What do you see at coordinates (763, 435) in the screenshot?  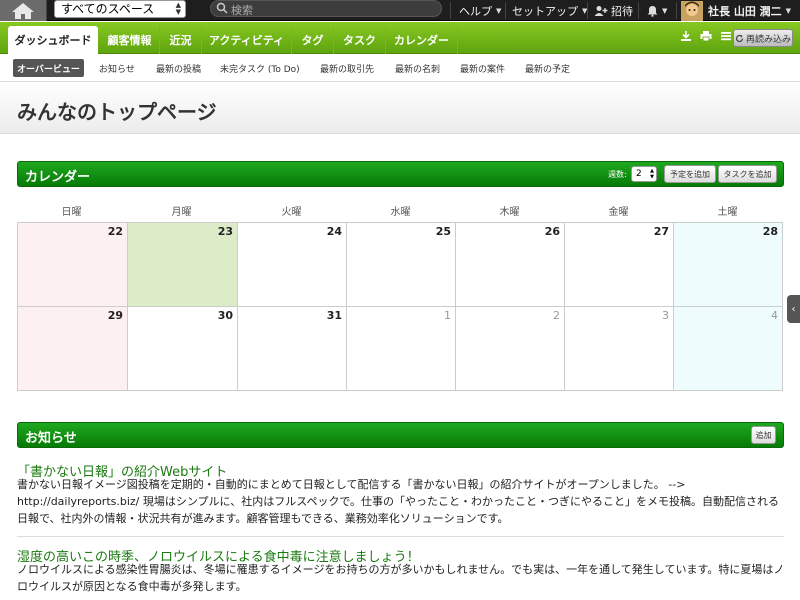 I see `add-news-button: 追加` at bounding box center [763, 435].